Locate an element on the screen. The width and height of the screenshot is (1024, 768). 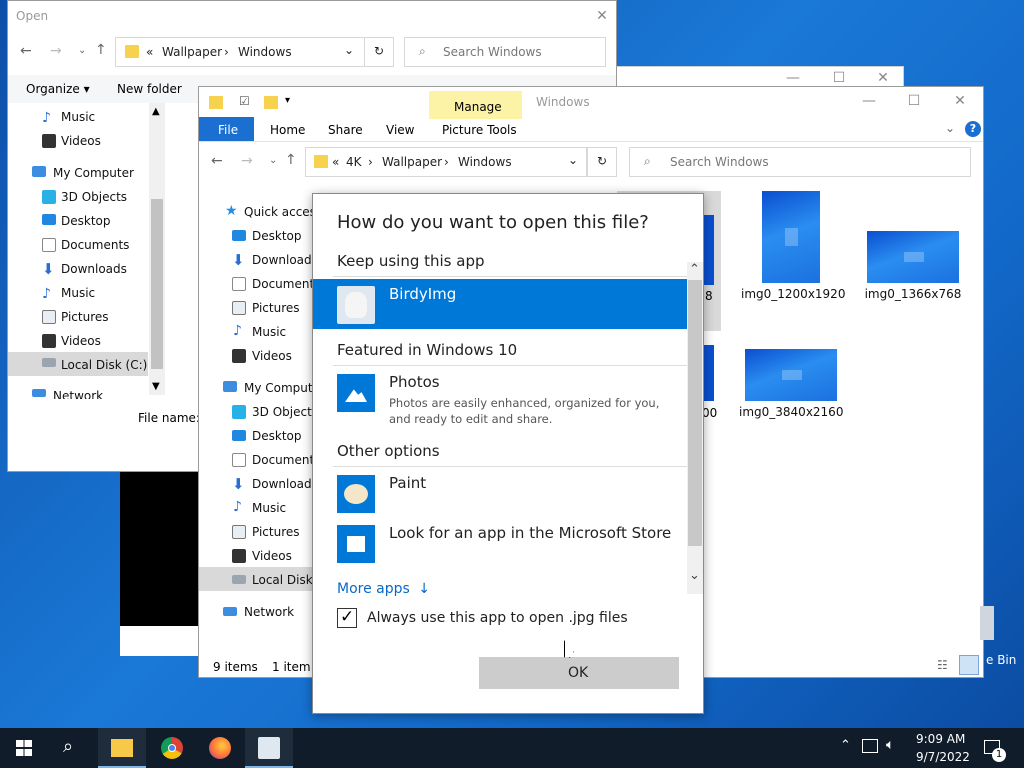
tab-picture-tools: Picture Tools is located at coordinates (479, 130).